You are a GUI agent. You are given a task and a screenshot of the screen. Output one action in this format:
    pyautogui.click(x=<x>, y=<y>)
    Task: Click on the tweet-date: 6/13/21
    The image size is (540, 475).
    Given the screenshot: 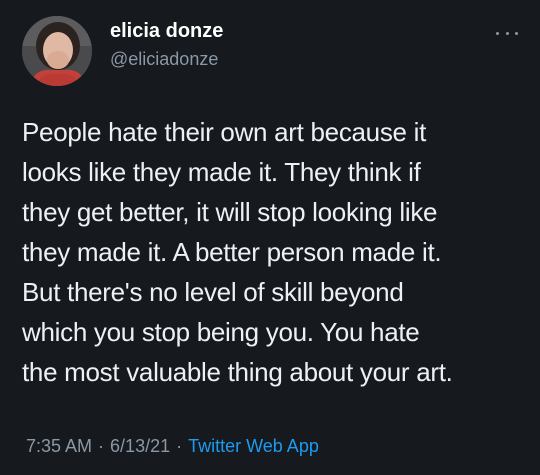 What is the action you would take?
    pyautogui.click(x=140, y=446)
    